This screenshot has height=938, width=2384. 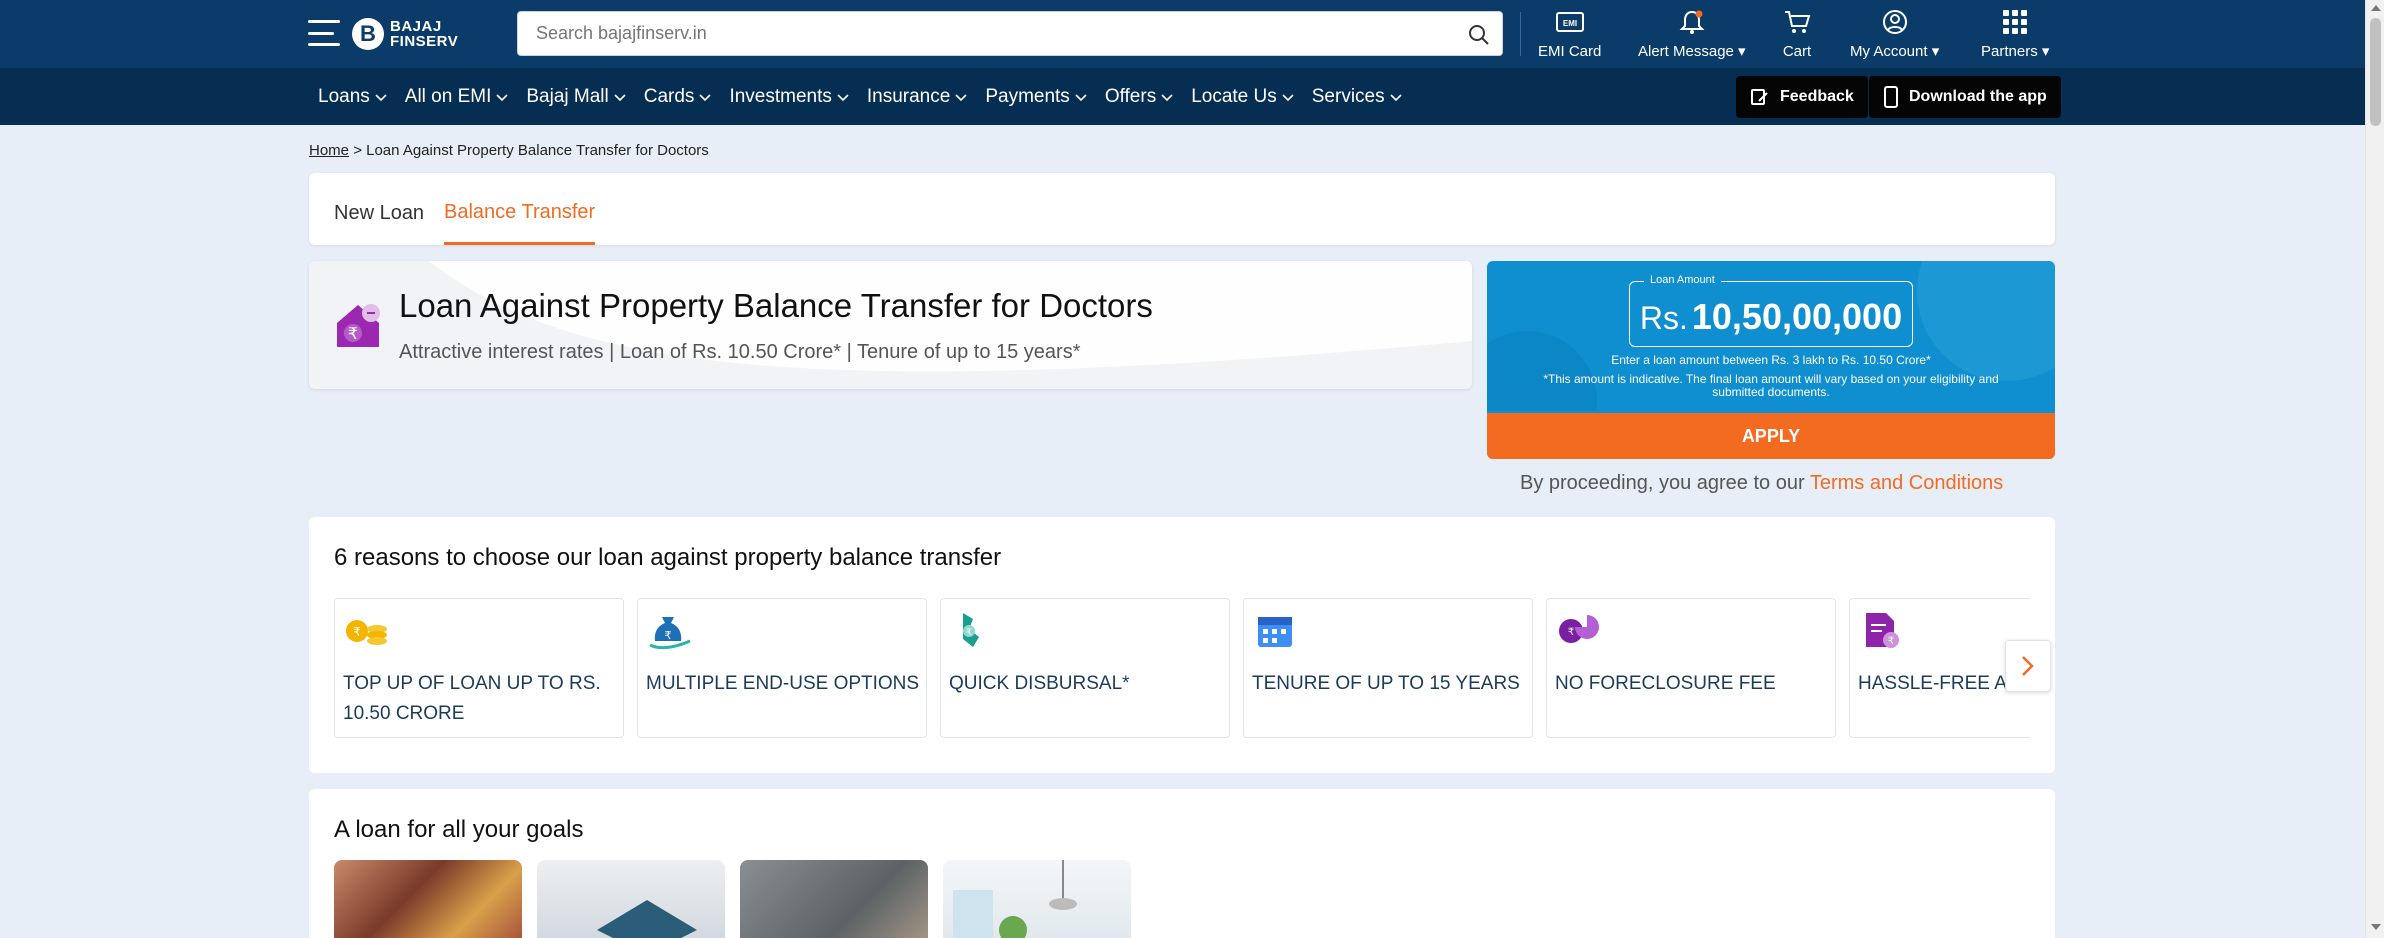 What do you see at coordinates (1906, 483) in the screenshot?
I see `terms-link: Terms and Conditions` at bounding box center [1906, 483].